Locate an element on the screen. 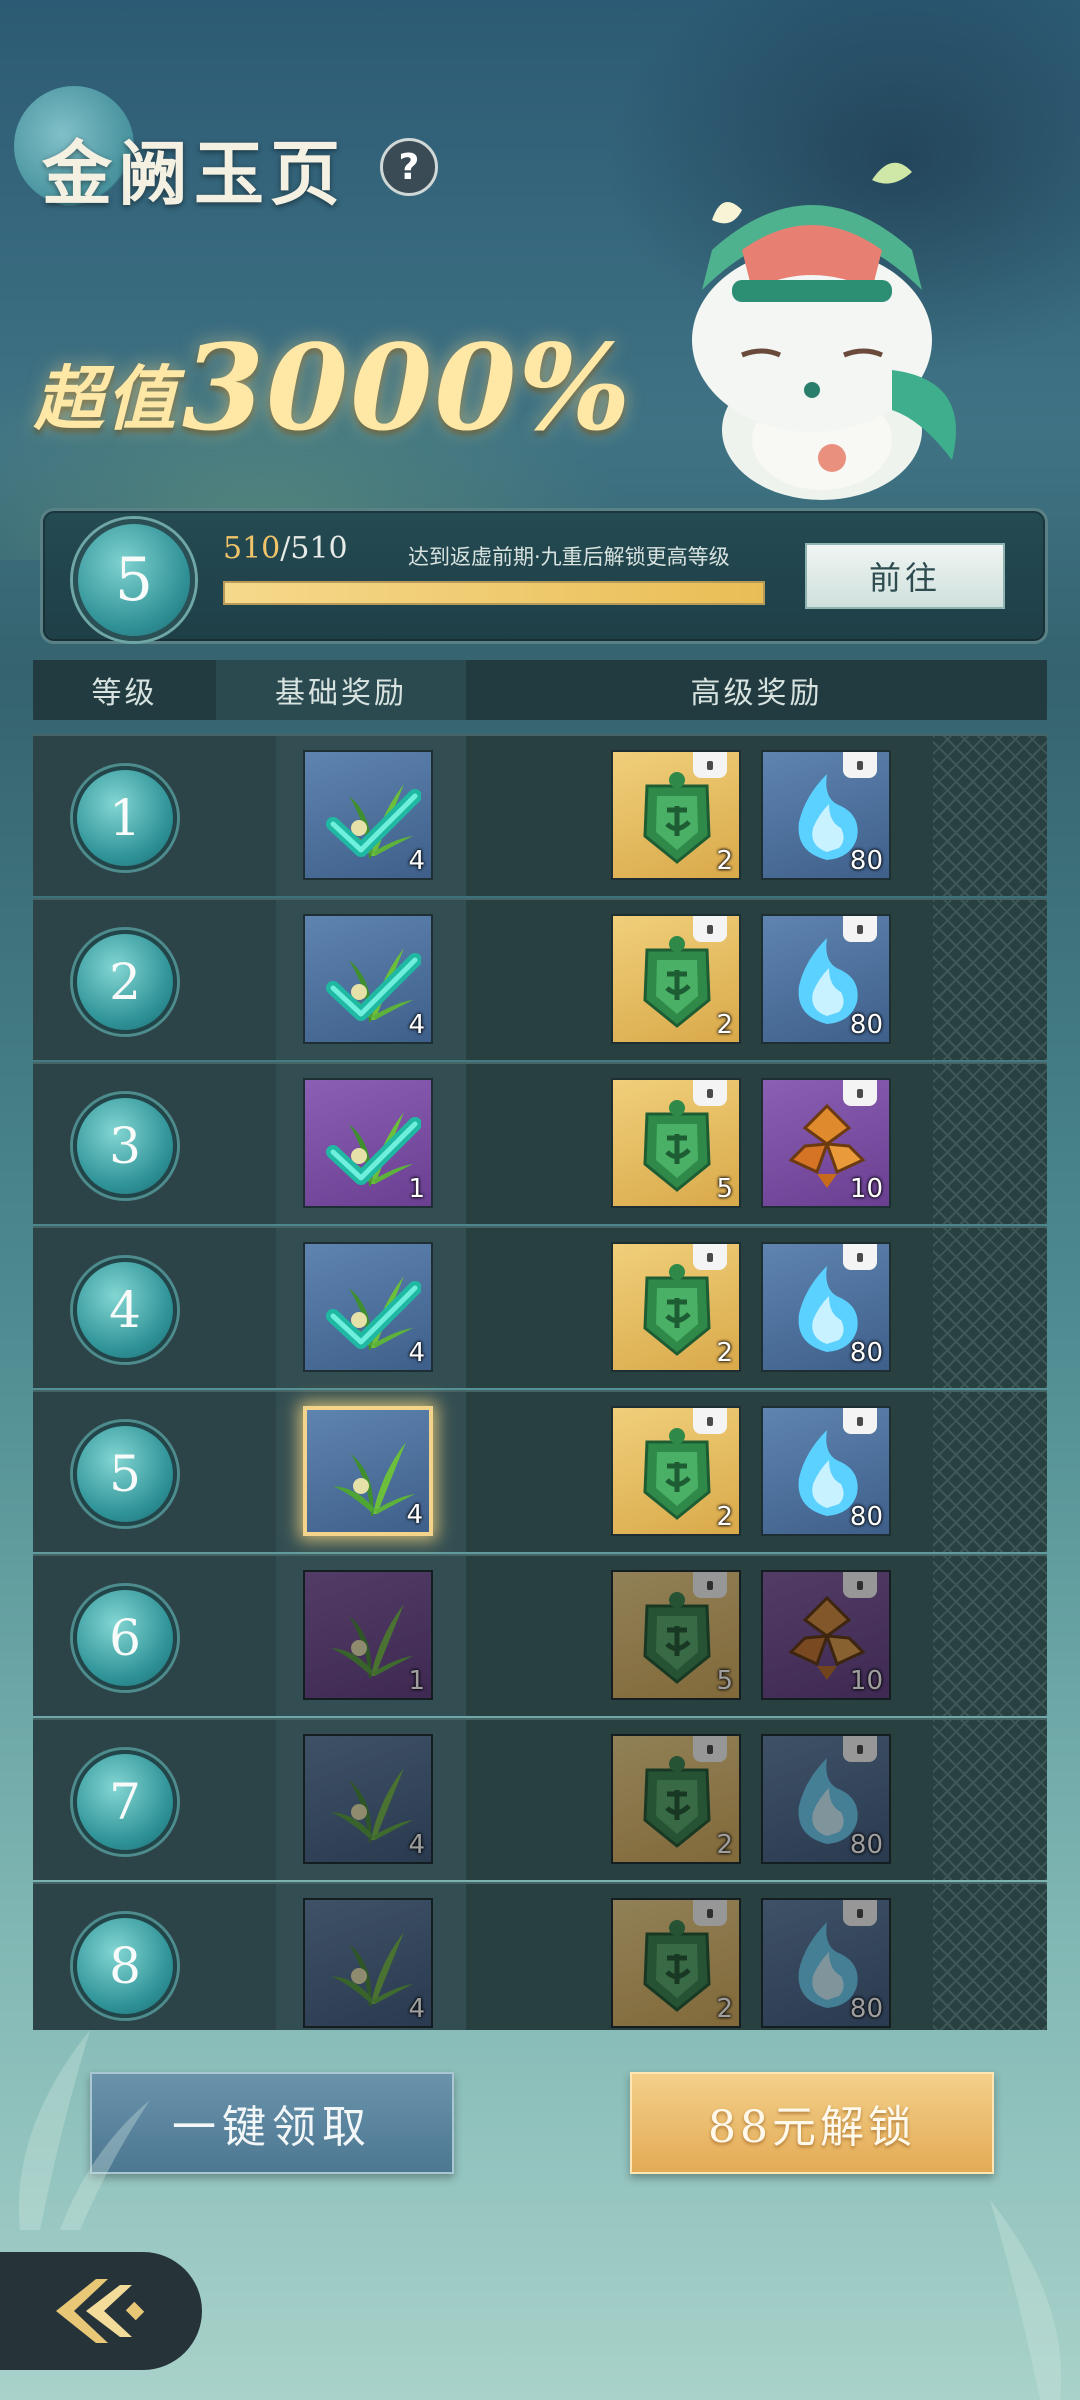 The image size is (1080, 2400). level-number-badge: 5 is located at coordinates (125, 1474).